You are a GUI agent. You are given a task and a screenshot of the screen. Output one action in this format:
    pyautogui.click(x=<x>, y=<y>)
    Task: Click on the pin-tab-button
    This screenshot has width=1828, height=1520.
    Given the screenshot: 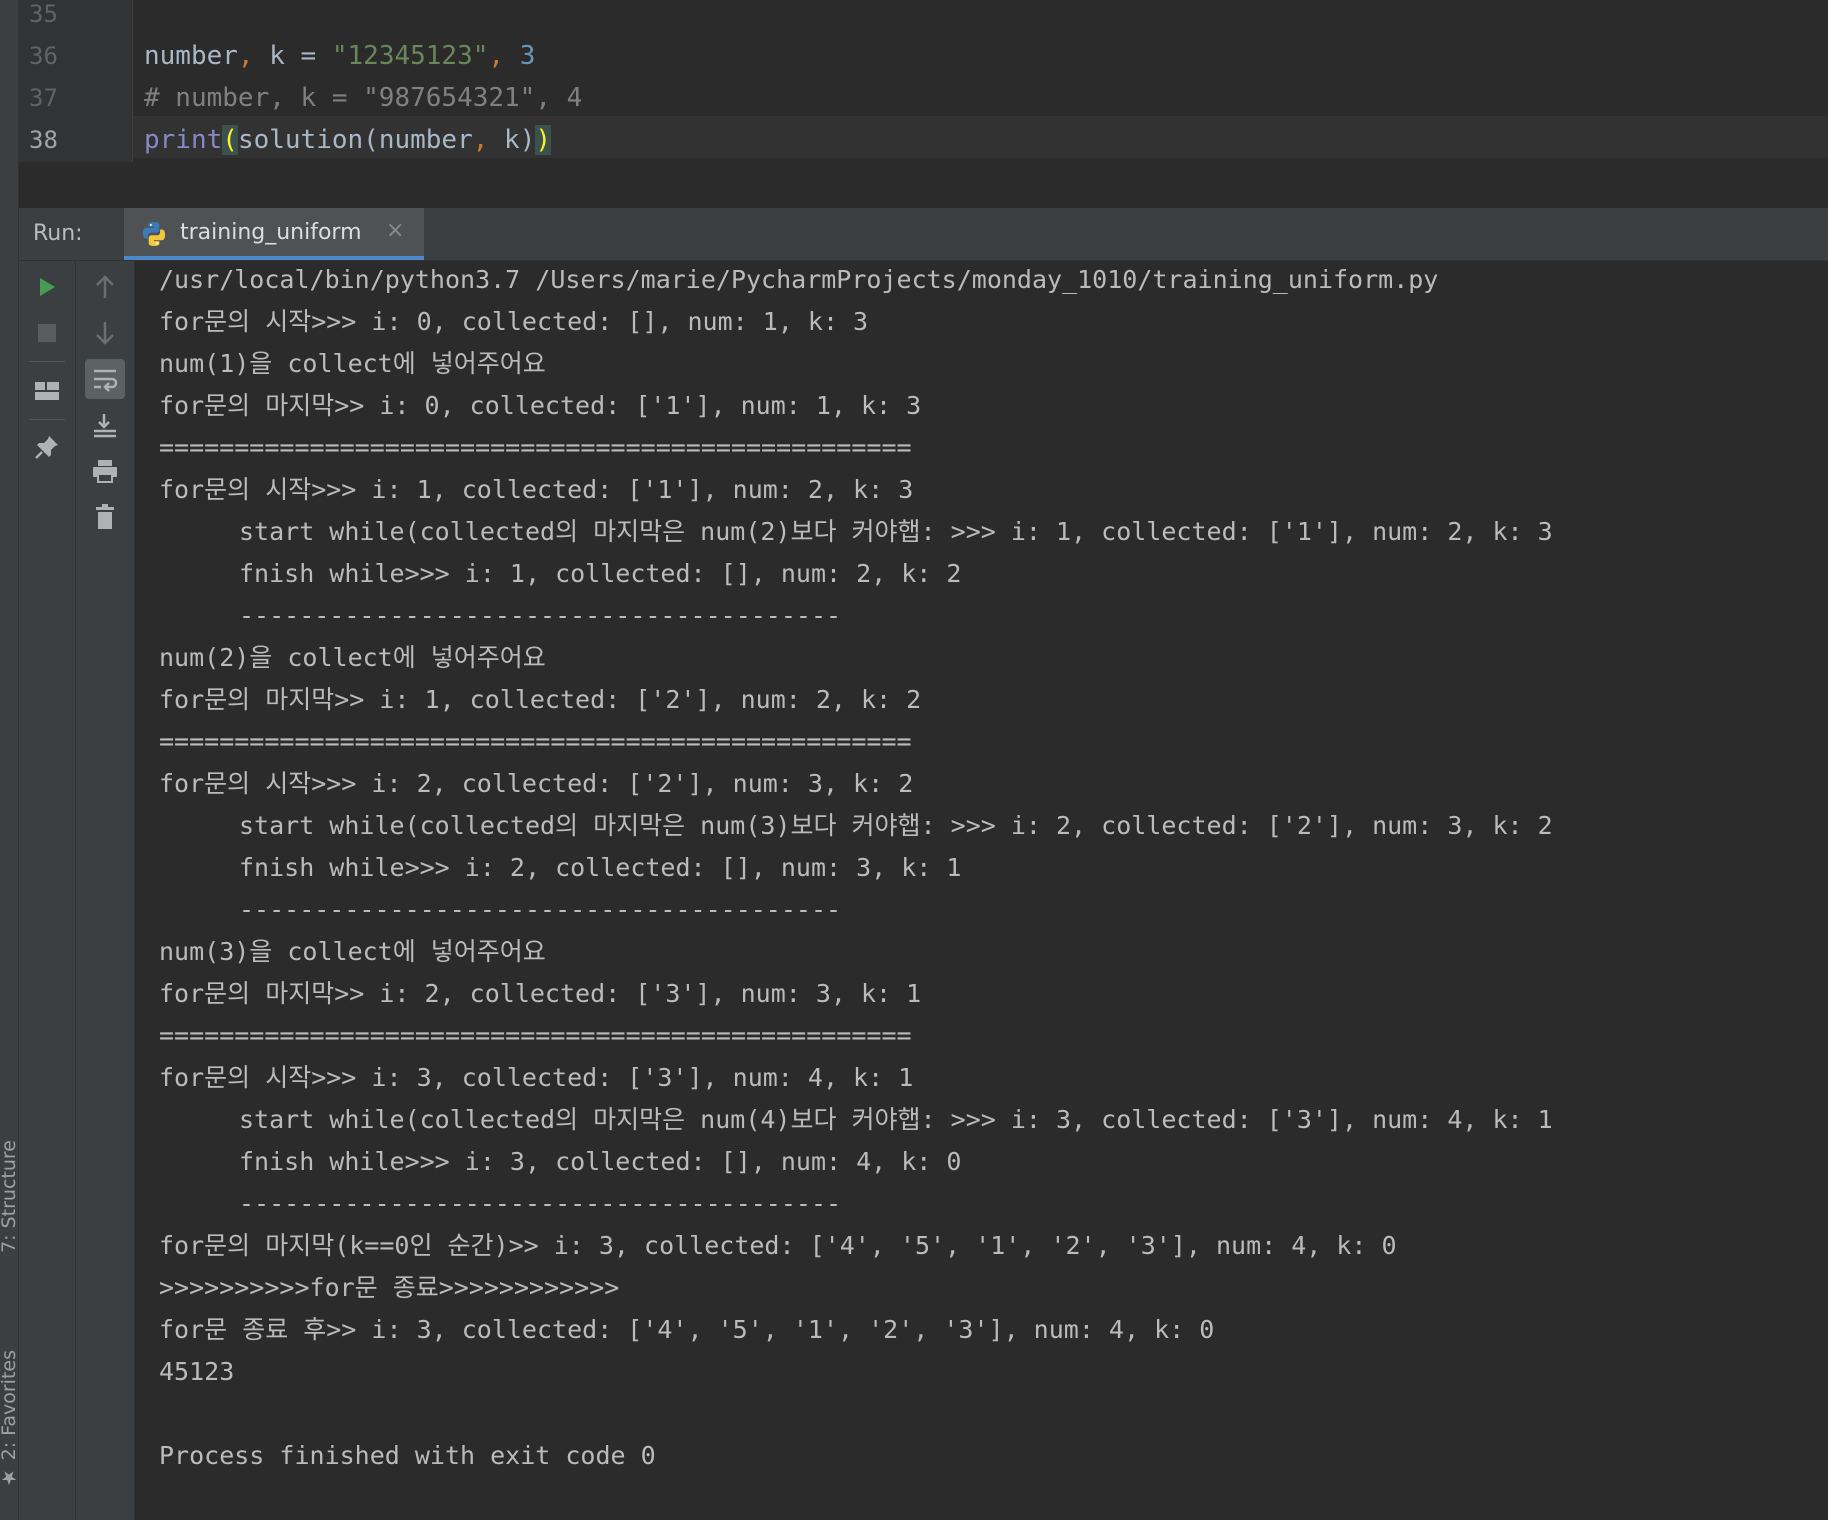 What is the action you would take?
    pyautogui.click(x=47, y=447)
    